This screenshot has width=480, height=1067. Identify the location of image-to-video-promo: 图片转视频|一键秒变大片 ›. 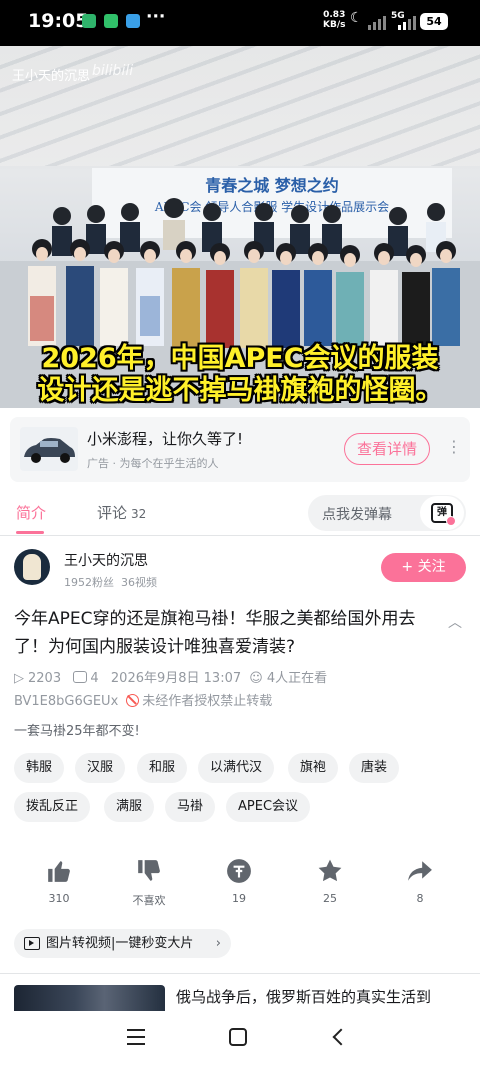
(122, 943).